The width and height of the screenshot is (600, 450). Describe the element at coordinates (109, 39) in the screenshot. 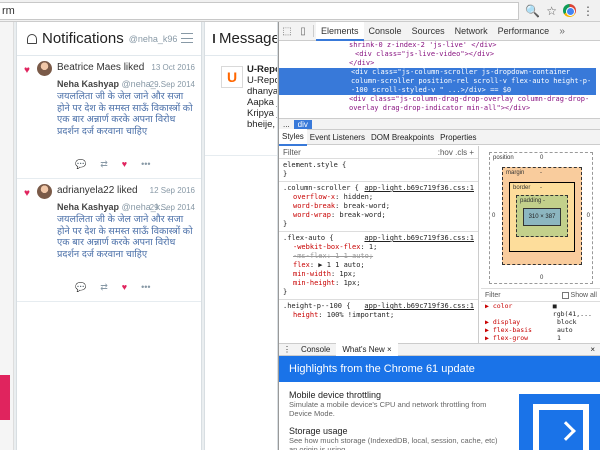

I see `column-header: Notifications @neha_k96` at that location.